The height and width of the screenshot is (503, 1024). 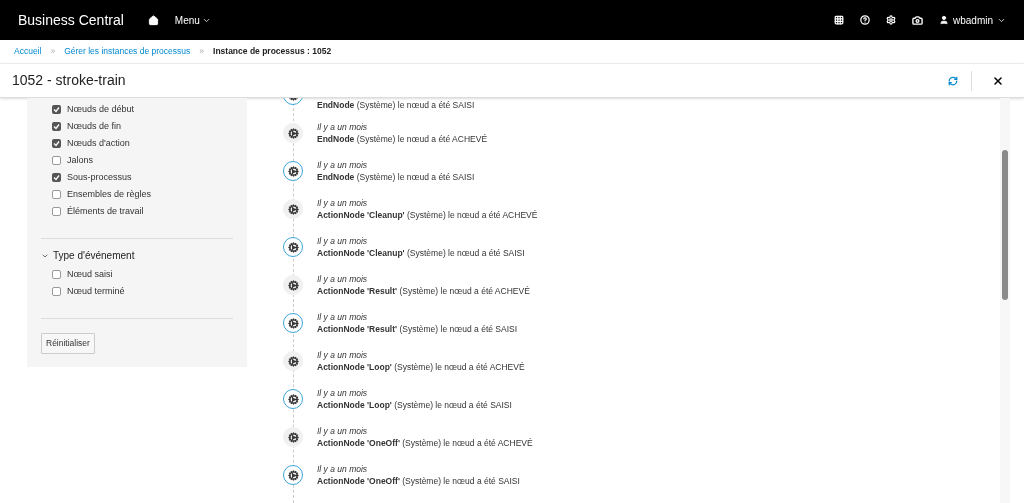 What do you see at coordinates (418, 481) in the screenshot?
I see `event-description: ActionNode 'OneOff' (Système) le nœud a été SAISI` at bounding box center [418, 481].